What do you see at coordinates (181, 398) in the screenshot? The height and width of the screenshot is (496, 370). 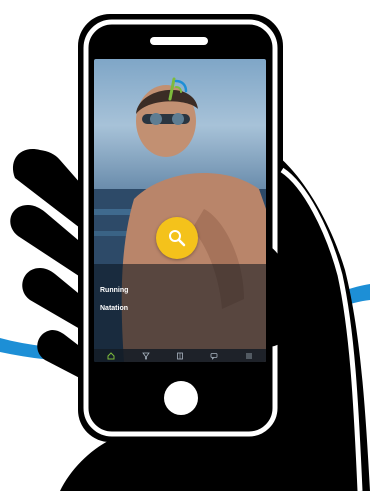 I see `home-button` at bounding box center [181, 398].